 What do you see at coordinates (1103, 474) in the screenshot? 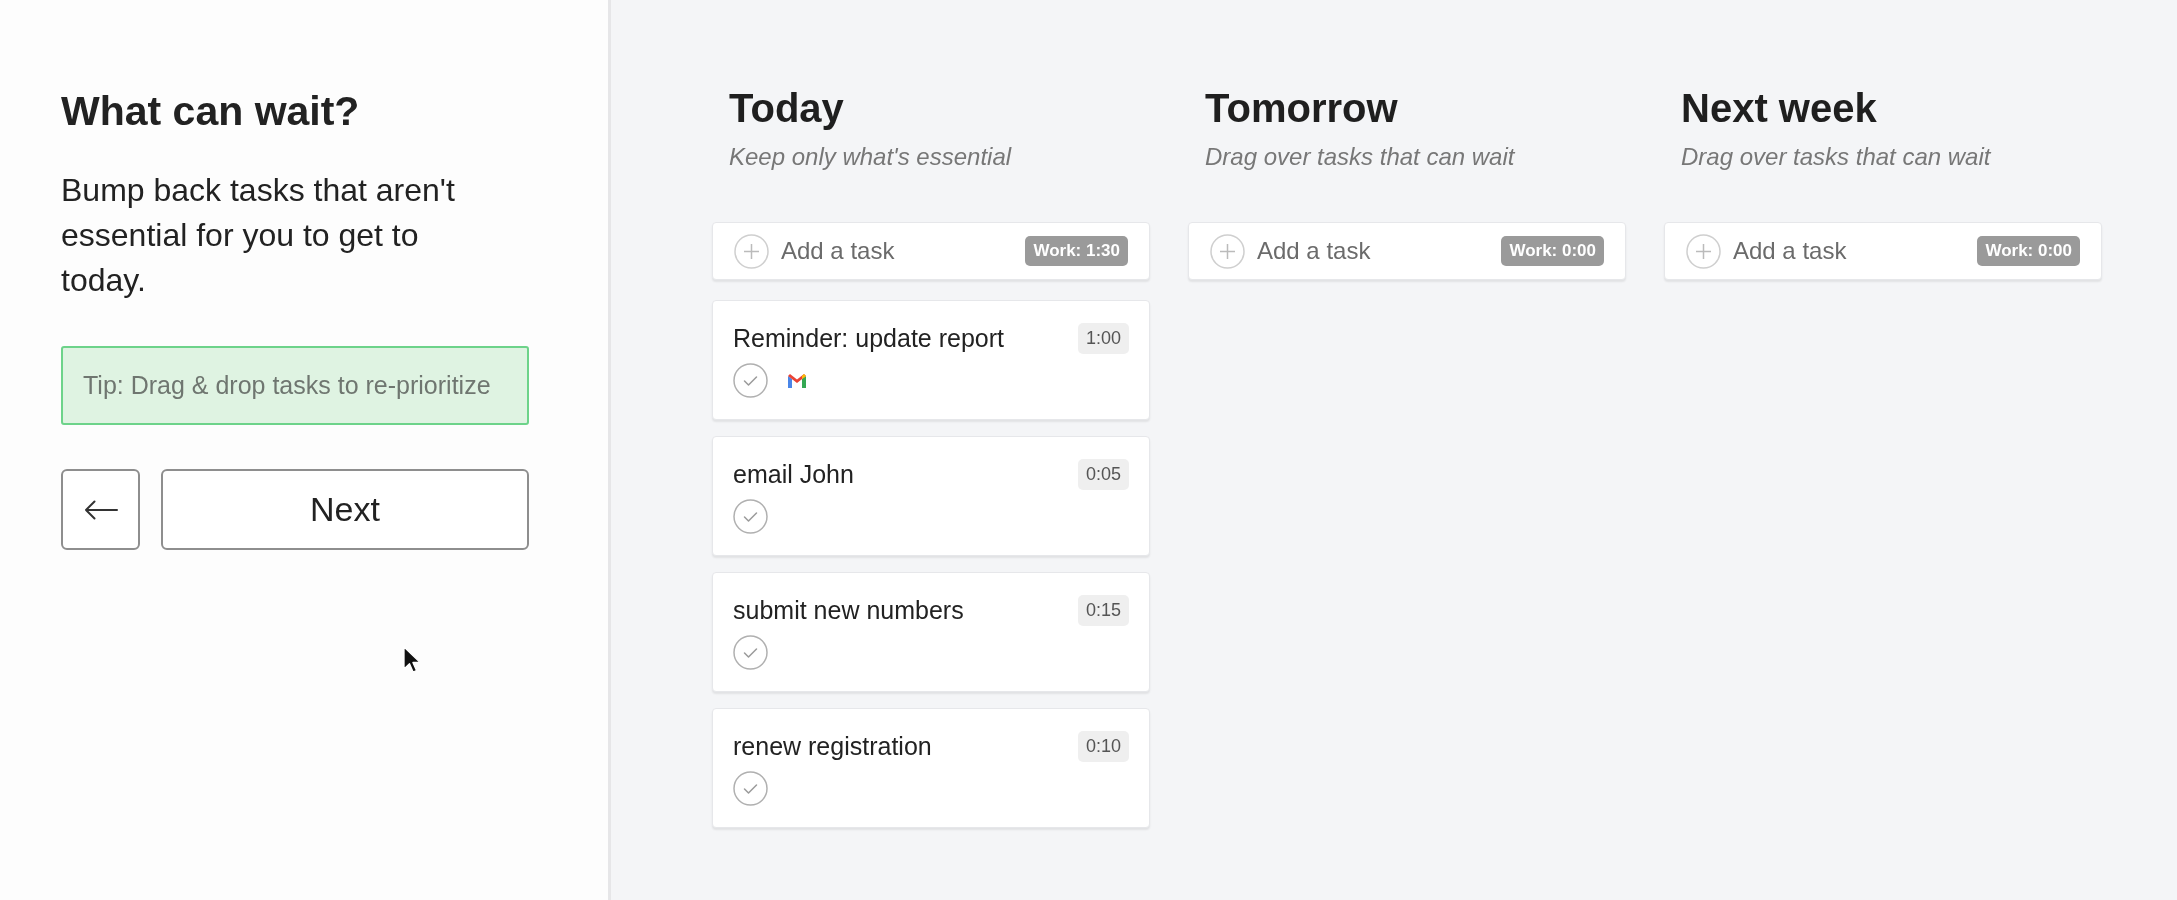
I see `duration-label: 0:05` at bounding box center [1103, 474].